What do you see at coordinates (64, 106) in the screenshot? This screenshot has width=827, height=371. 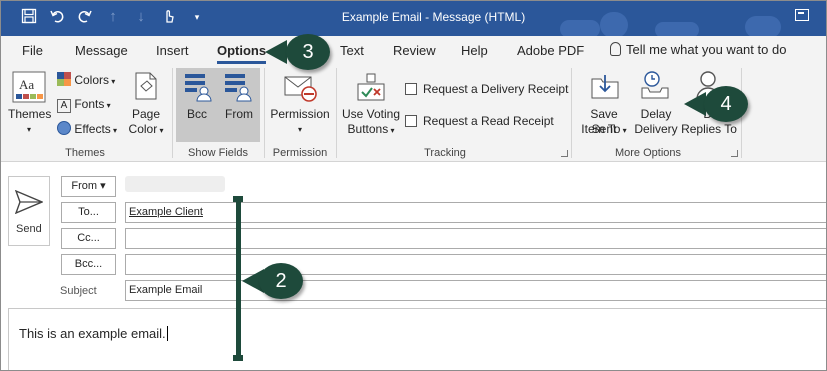 I see `fonts-icon: A` at bounding box center [64, 106].